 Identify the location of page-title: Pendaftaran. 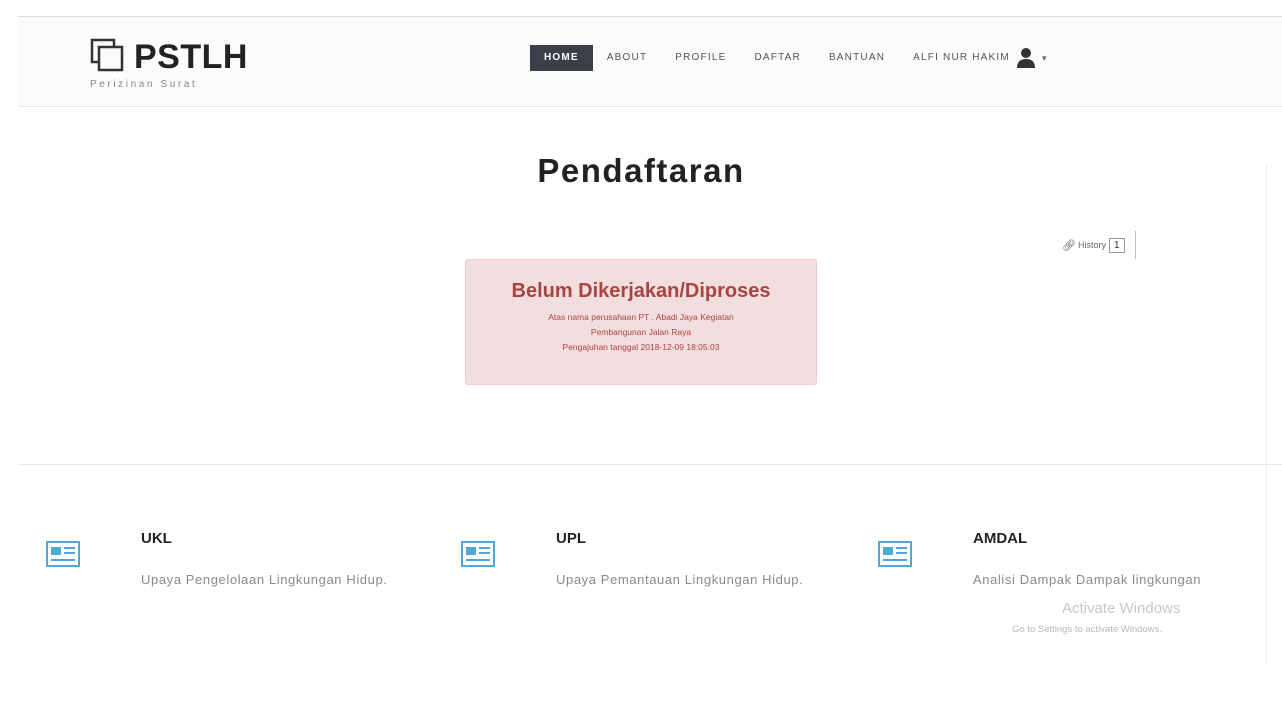
(641, 171).